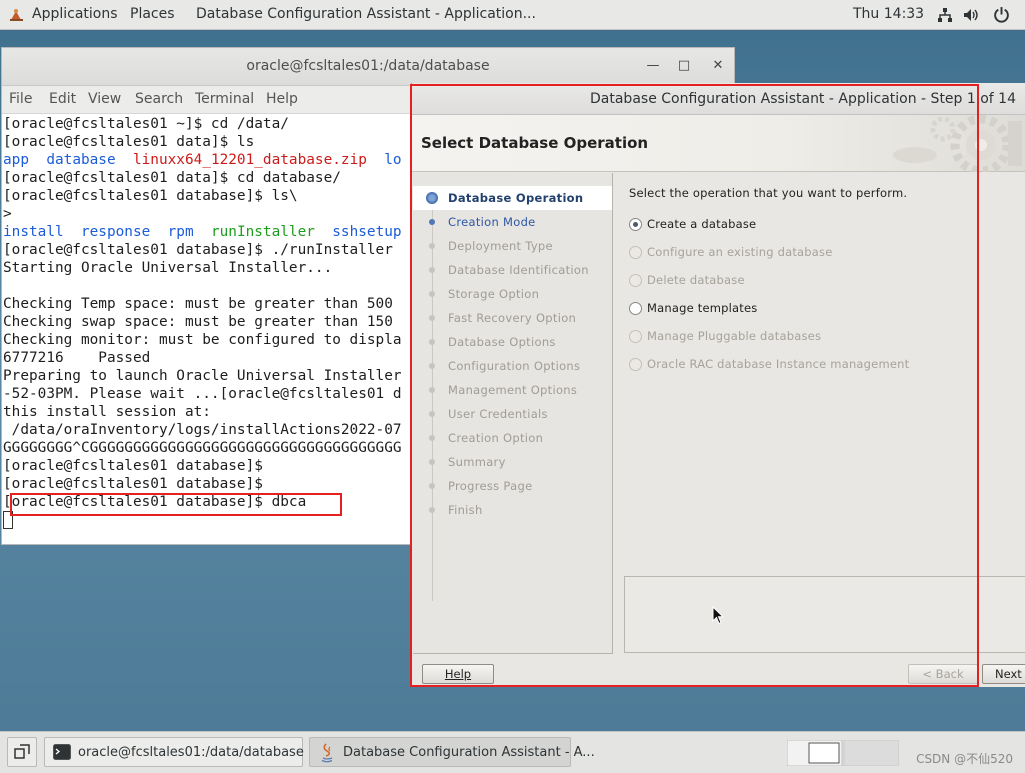  Describe the element at coordinates (62, 752) in the screenshot. I see `terminal-icon` at that location.